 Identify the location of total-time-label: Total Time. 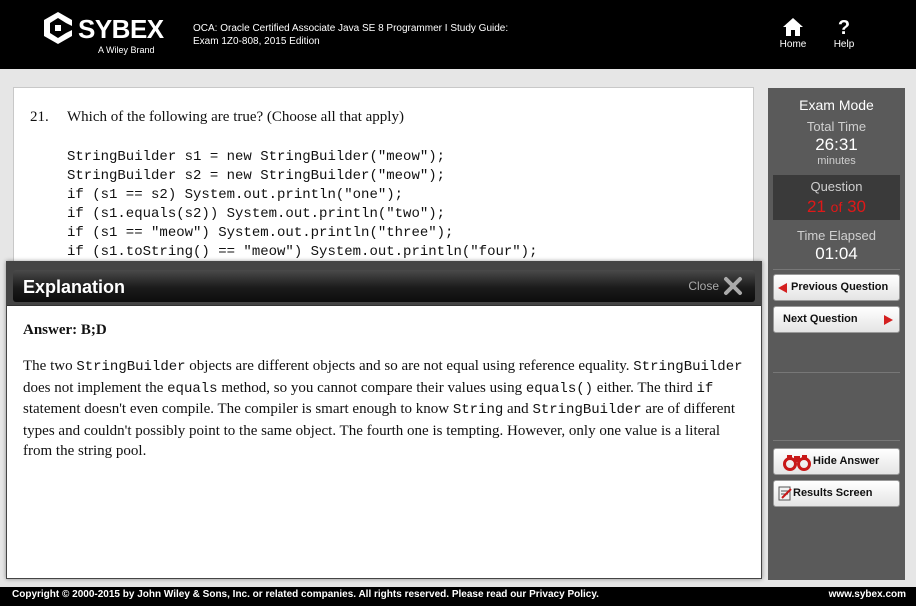
(836, 126).